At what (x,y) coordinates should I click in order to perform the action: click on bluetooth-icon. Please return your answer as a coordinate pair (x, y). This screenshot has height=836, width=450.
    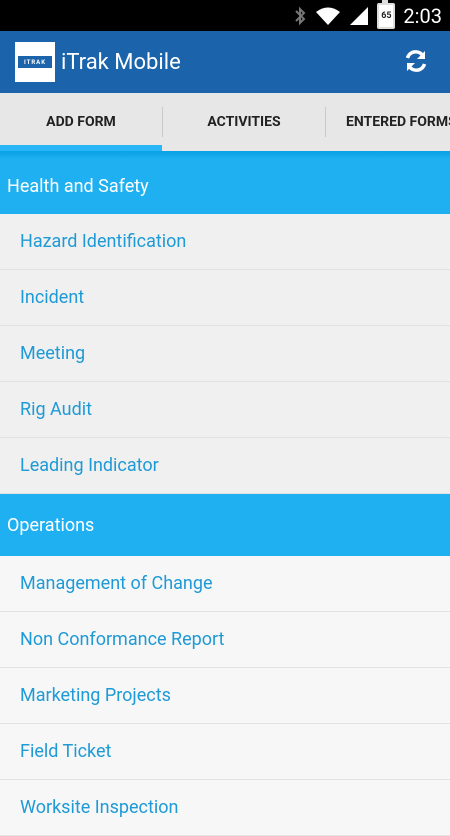
    Looking at the image, I should click on (300, 16).